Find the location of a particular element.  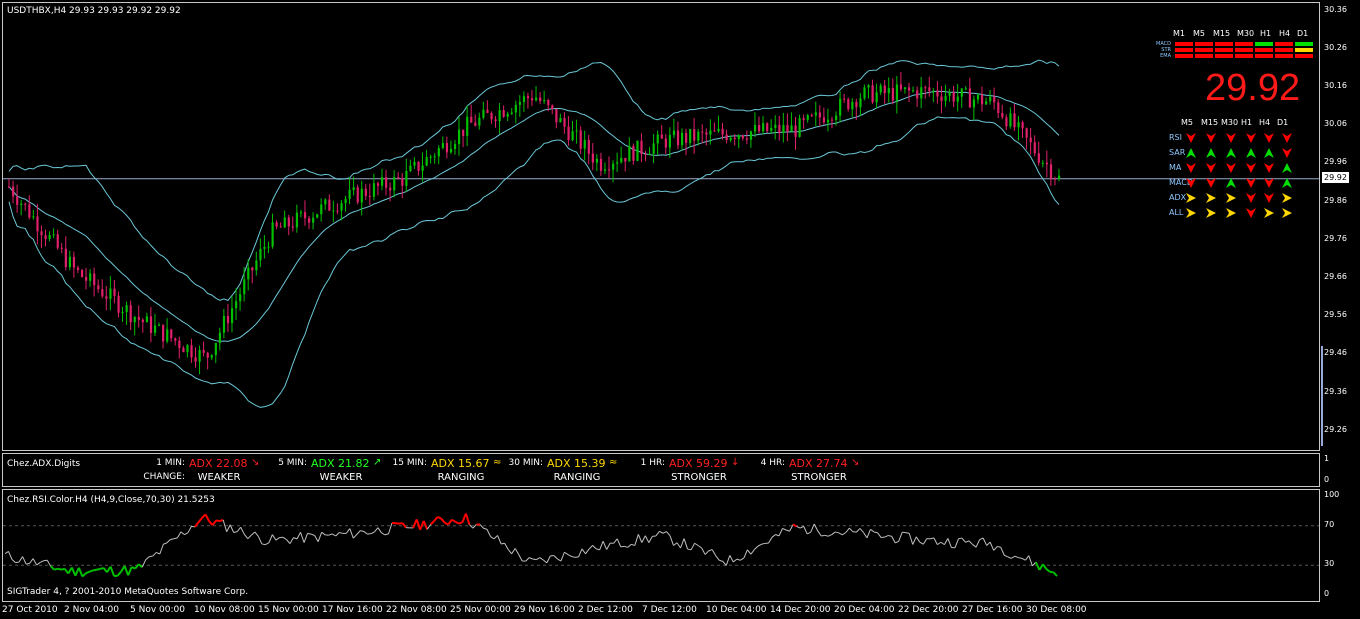

adx-scale-label: 0 is located at coordinates (1327, 479).